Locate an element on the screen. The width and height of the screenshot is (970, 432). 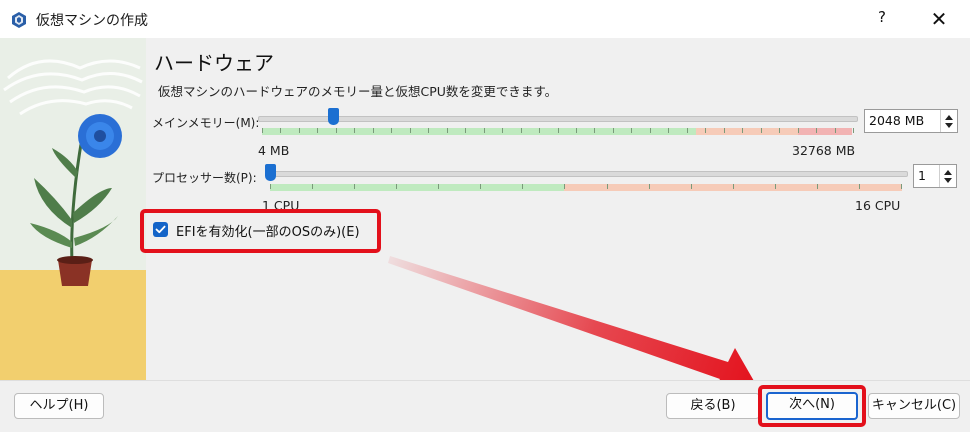
back-button: 戻る(B) is located at coordinates (713, 406).